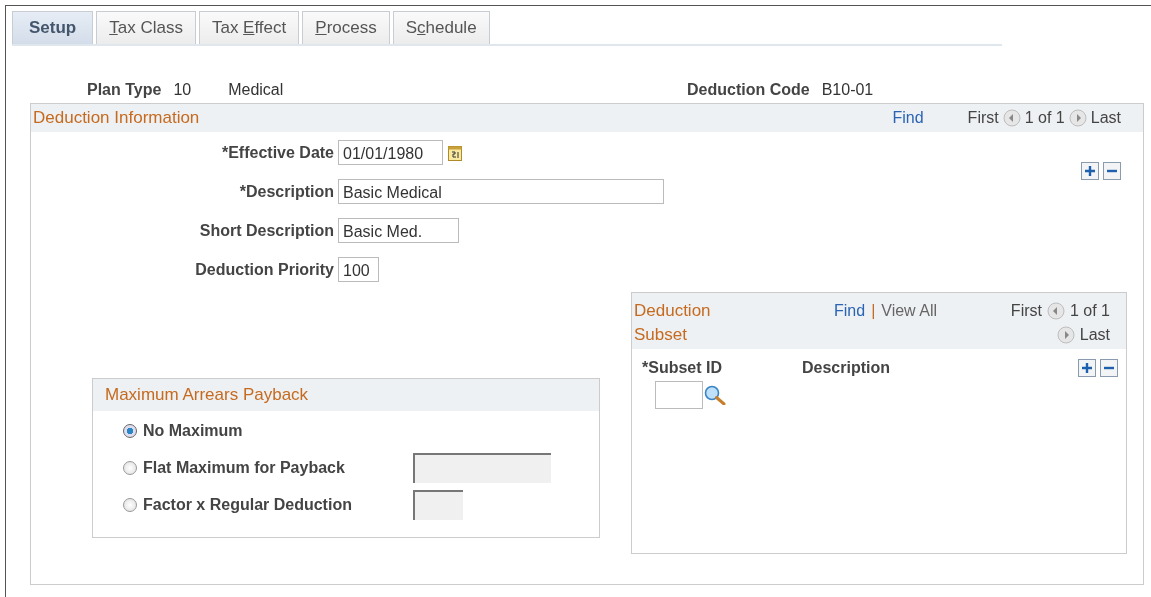  Describe the element at coordinates (501, 191) in the screenshot. I see `input-field: Basic Medical` at that location.